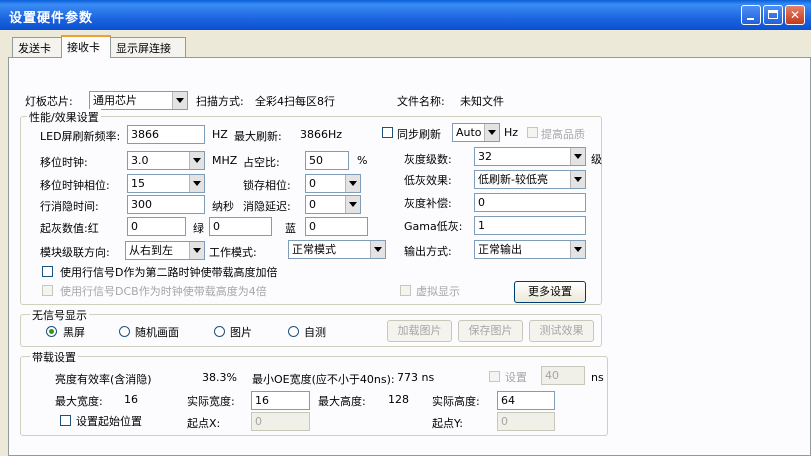  I want to click on start-red-input: 0, so click(156, 226).